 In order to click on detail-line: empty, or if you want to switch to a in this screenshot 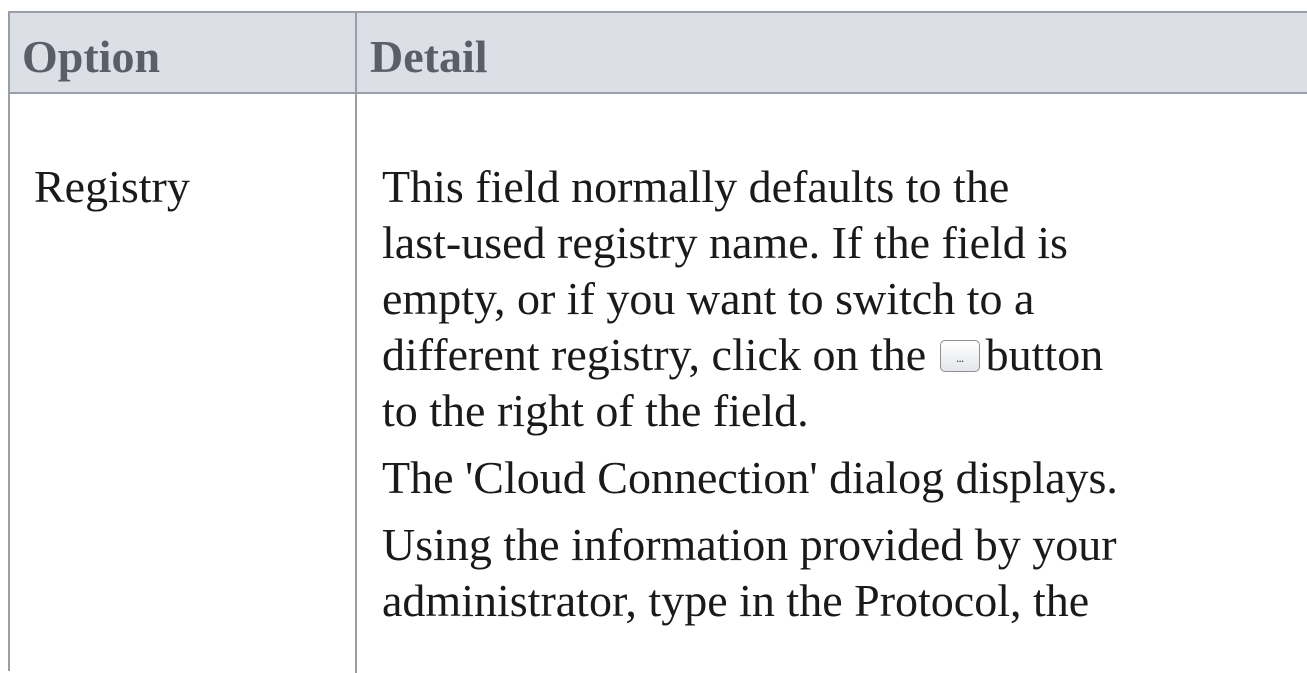, I will do `click(708, 298)`.